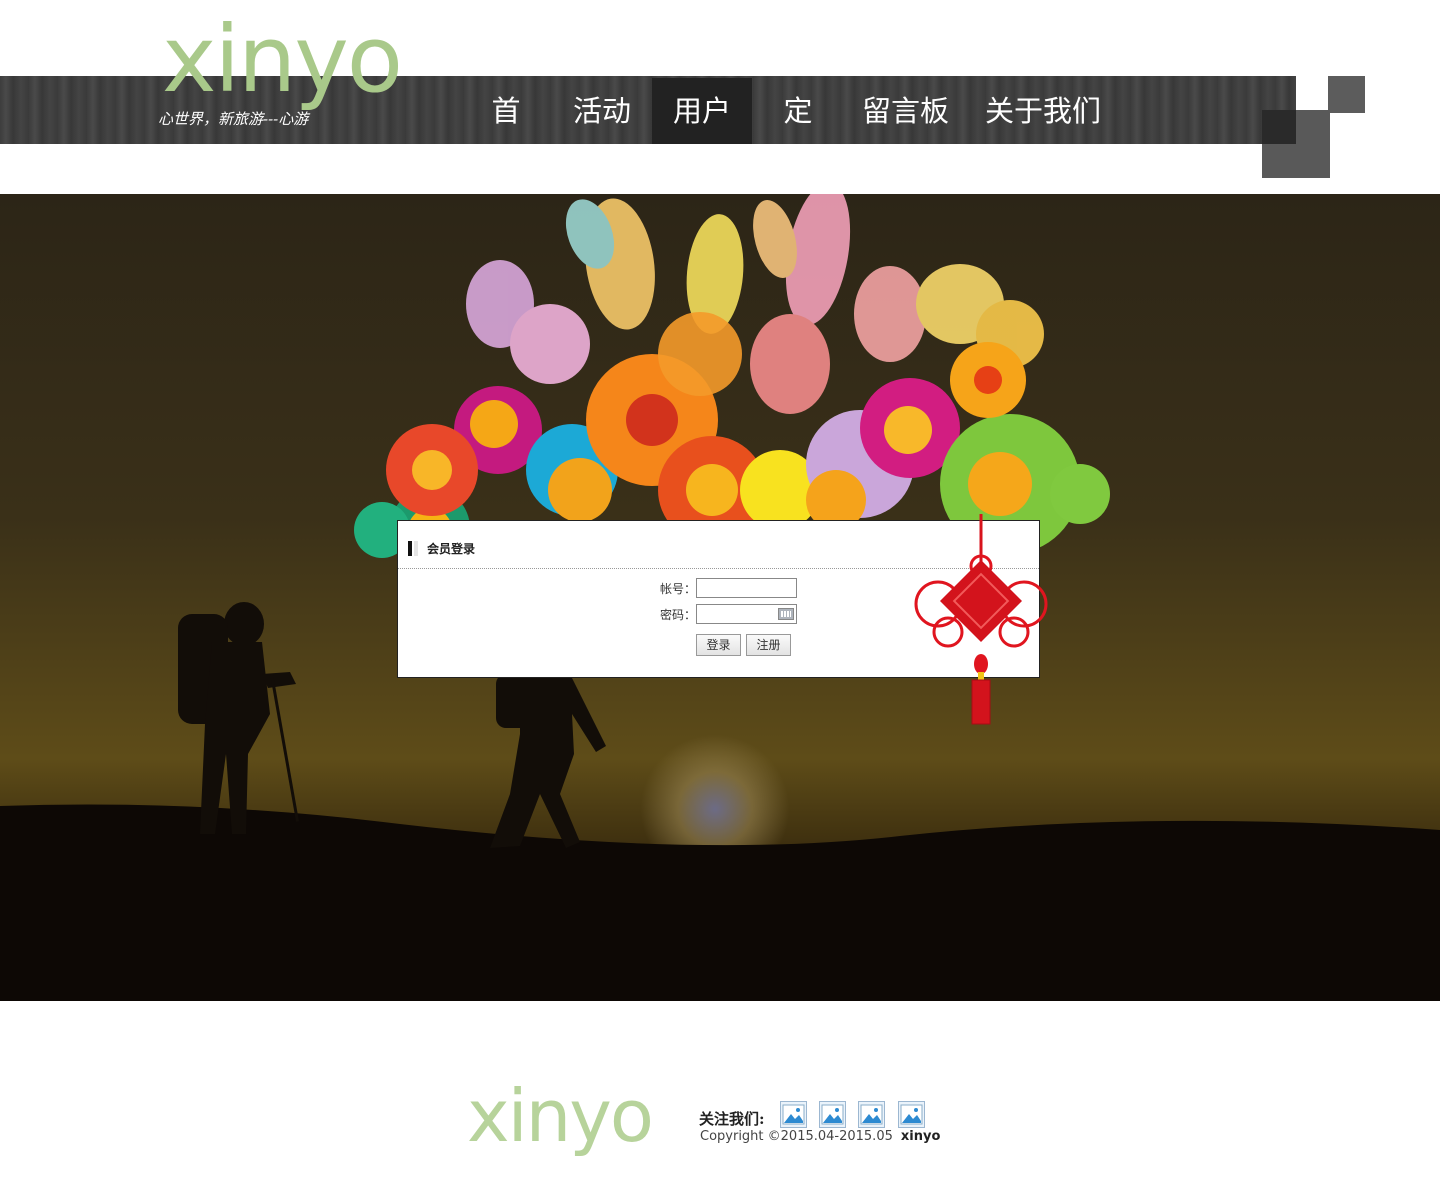 This screenshot has width=1440, height=1200. What do you see at coordinates (905, 111) in the screenshot?
I see `nav-item-guestbook: 留言板` at bounding box center [905, 111].